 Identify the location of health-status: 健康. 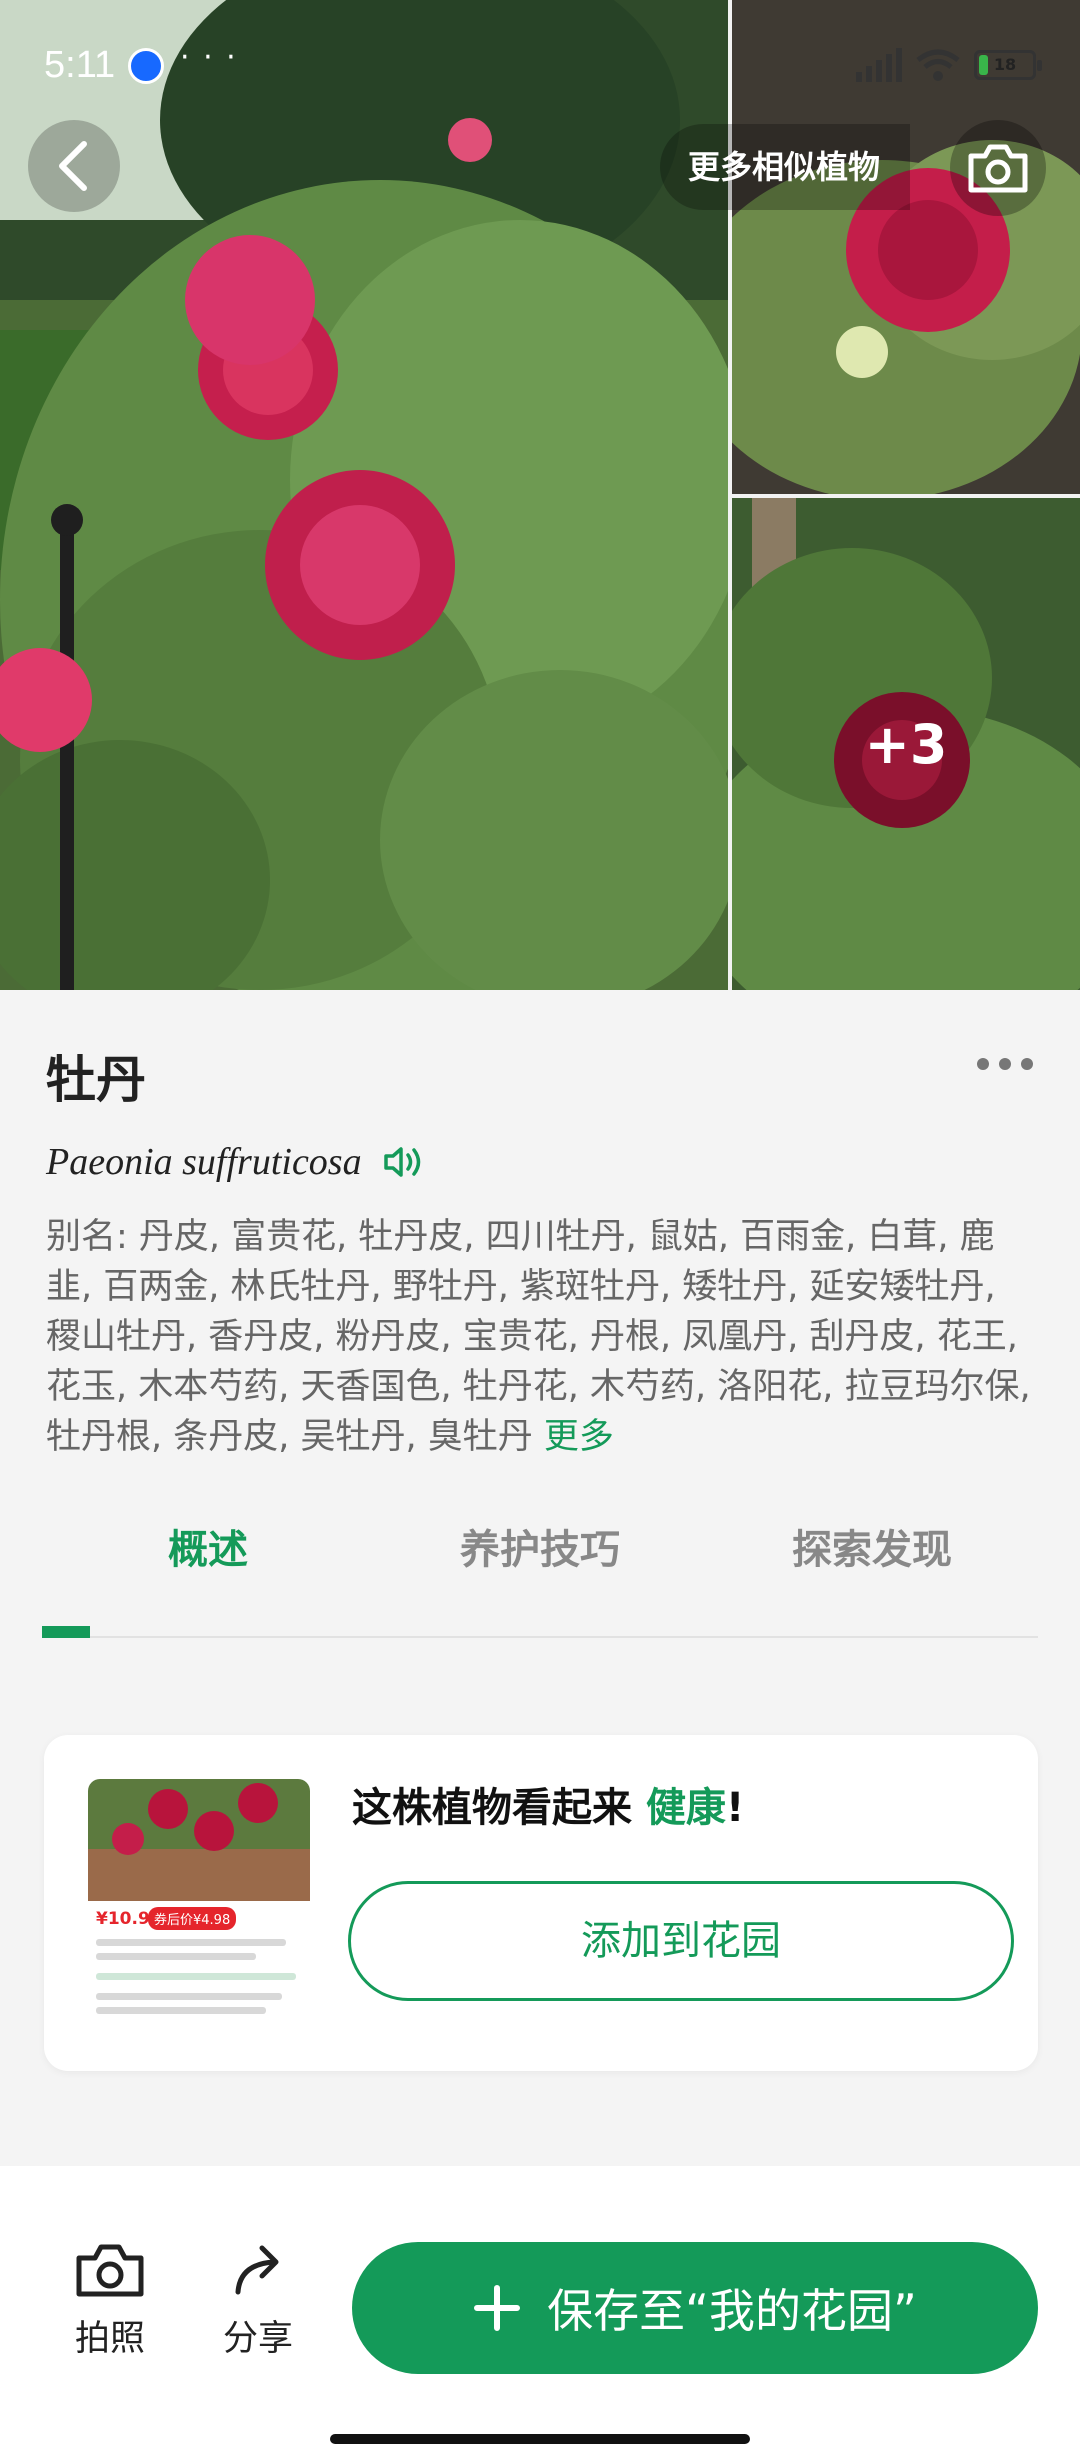
(685, 1808).